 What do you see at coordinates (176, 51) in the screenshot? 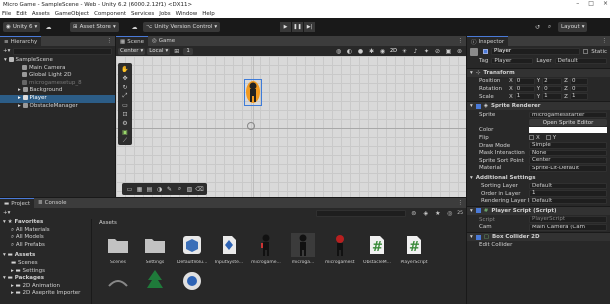
I see `grid-icon: ⊞` at bounding box center [176, 51].